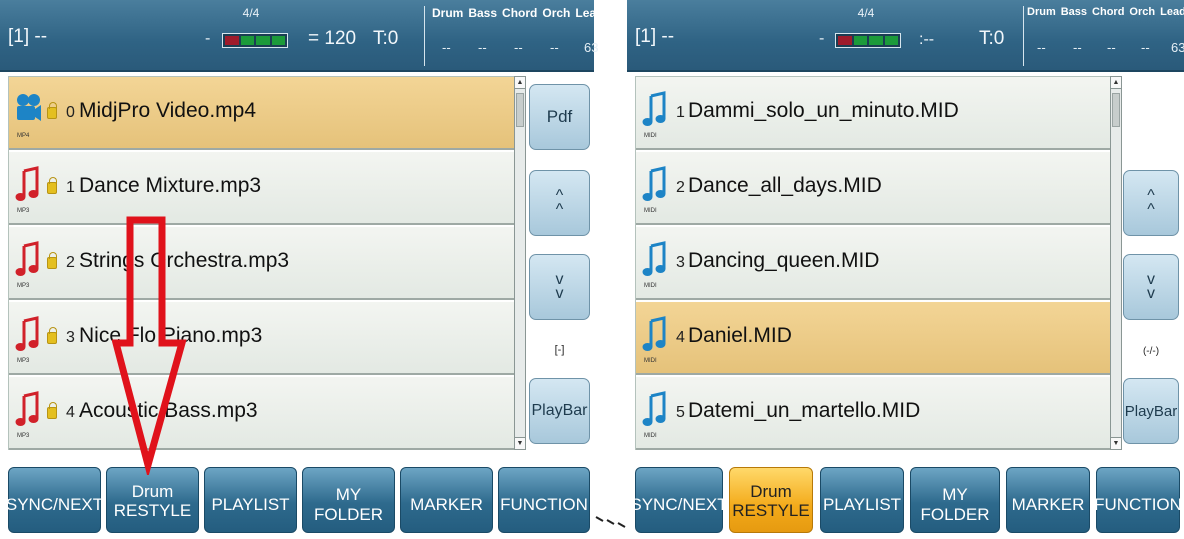 The width and height of the screenshot is (1184, 539). What do you see at coordinates (784, 260) in the screenshot?
I see `file-name: Dancing_queen.MID` at bounding box center [784, 260].